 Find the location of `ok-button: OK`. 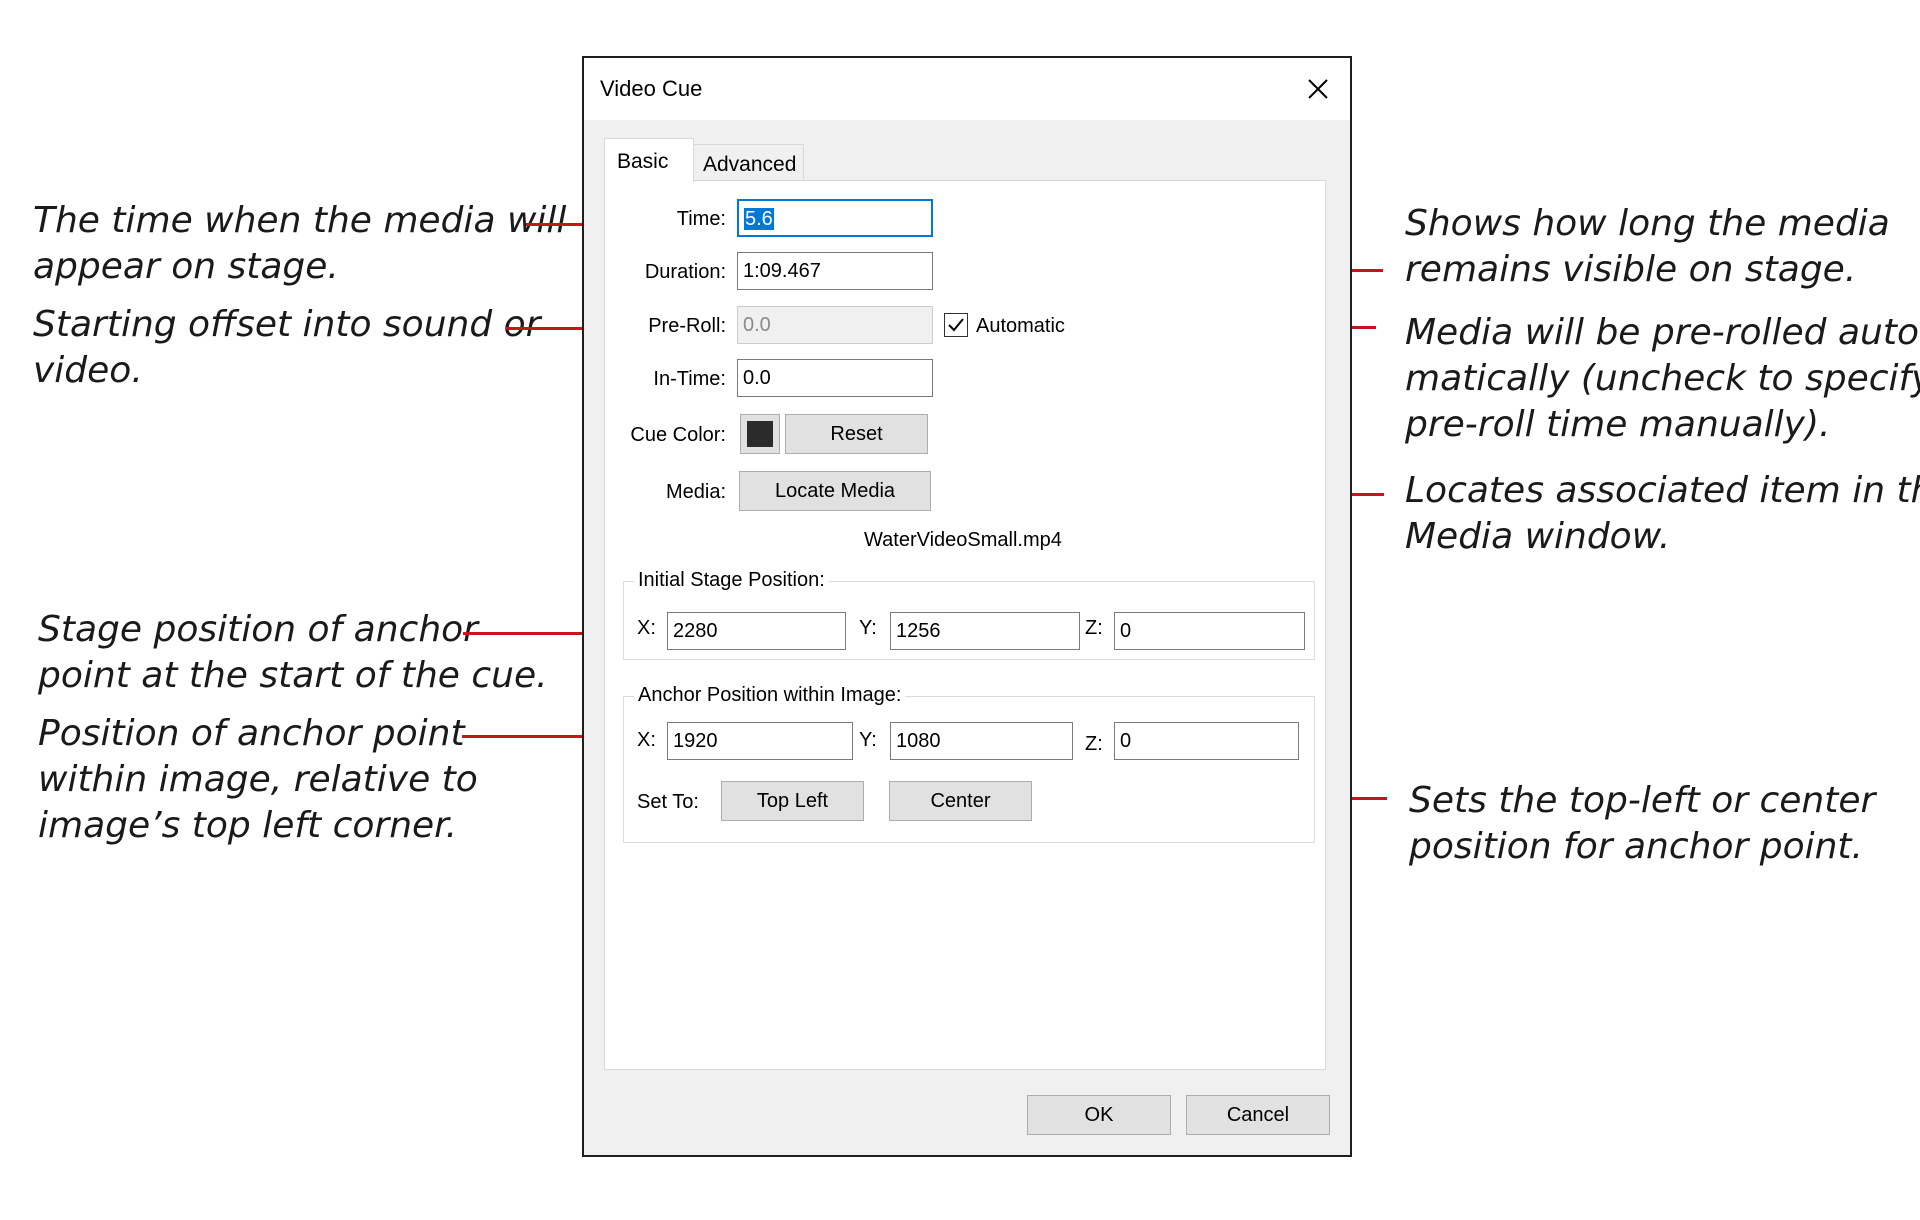

ok-button: OK is located at coordinates (1099, 1115).